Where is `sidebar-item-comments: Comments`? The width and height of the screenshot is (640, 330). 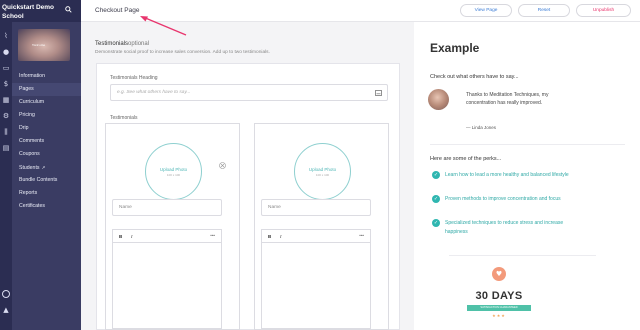
sidebar-item-comments: Comments is located at coordinates (50, 141).